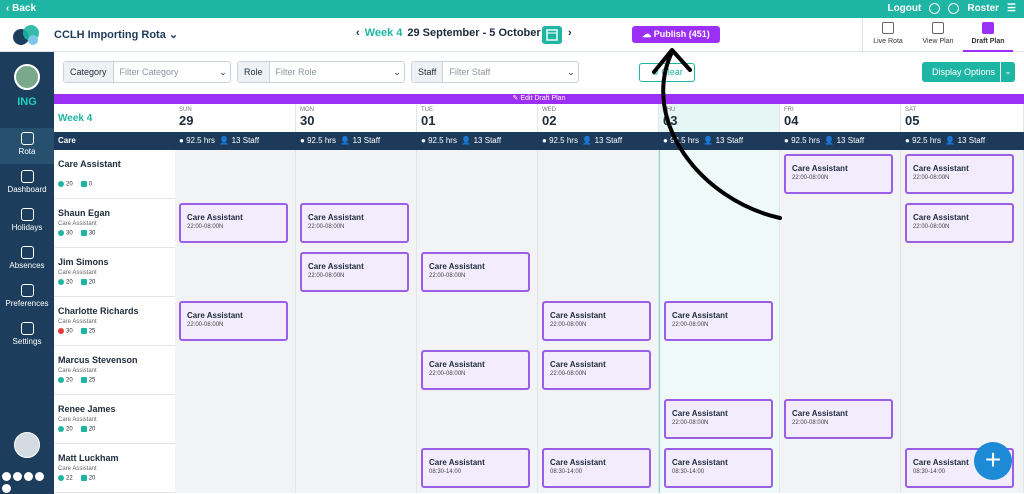  What do you see at coordinates (27, 260) in the screenshot?
I see `sidebar-item-absences: Absences` at bounding box center [27, 260].